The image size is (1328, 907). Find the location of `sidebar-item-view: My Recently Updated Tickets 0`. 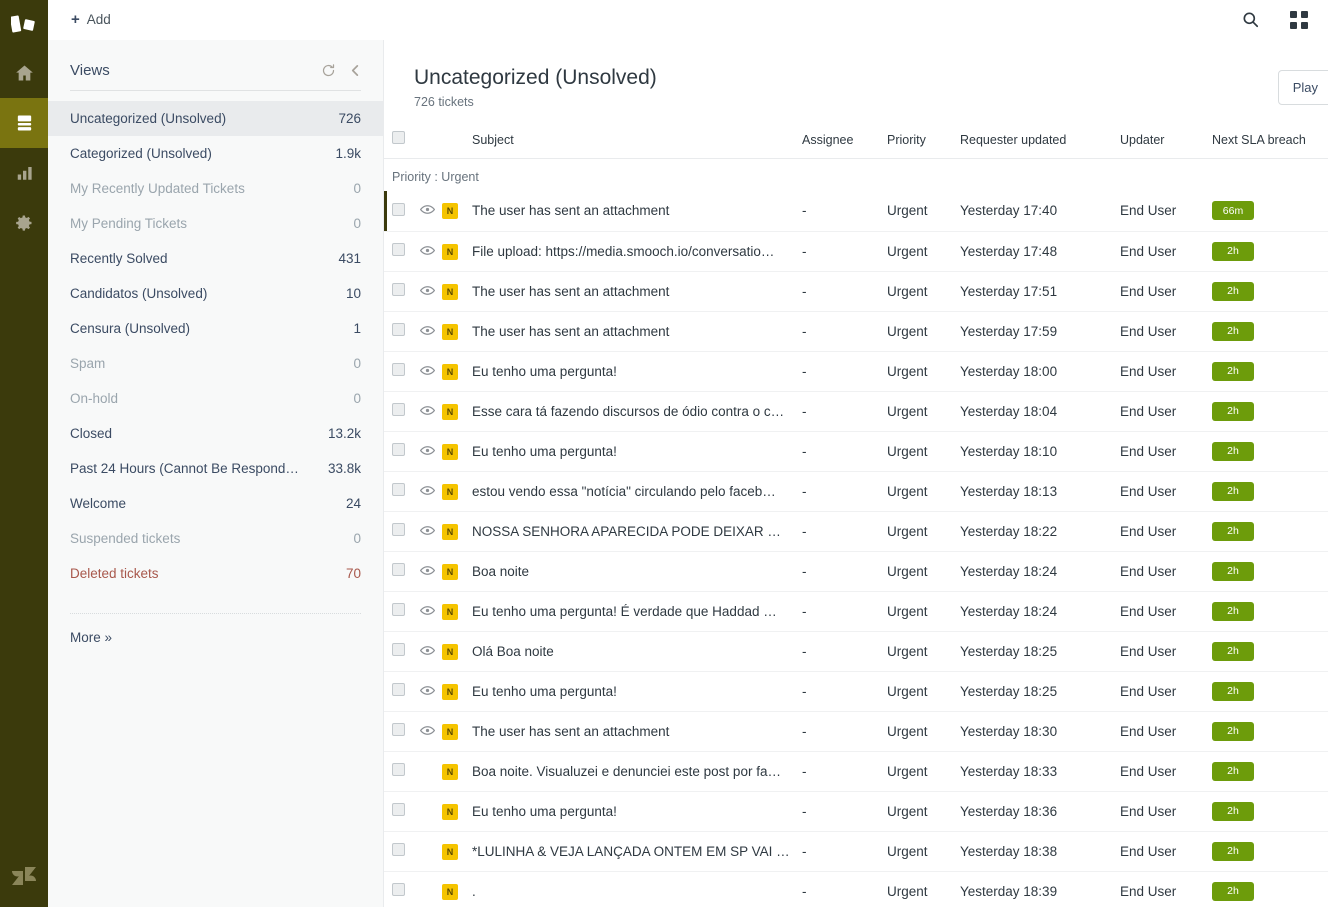

sidebar-item-view: My Recently Updated Tickets 0 is located at coordinates (215, 188).